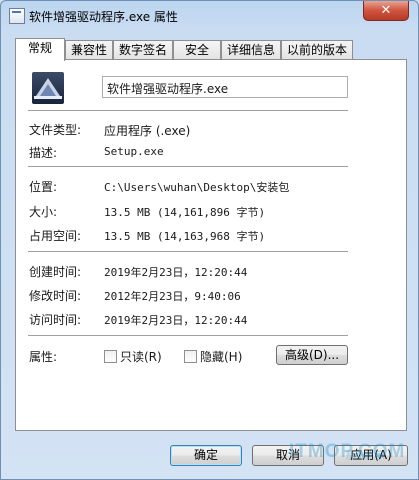 The image size is (419, 480). What do you see at coordinates (147, 131) in the screenshot?
I see `file-type-value: 应用程序 (.exe)` at bounding box center [147, 131].